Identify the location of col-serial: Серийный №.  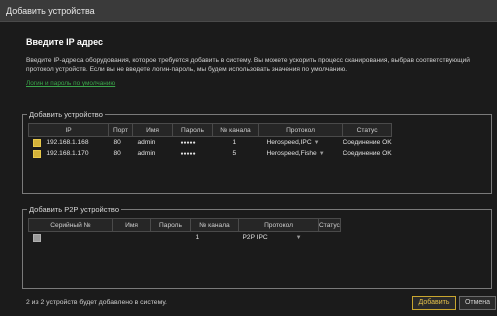
(70, 225).